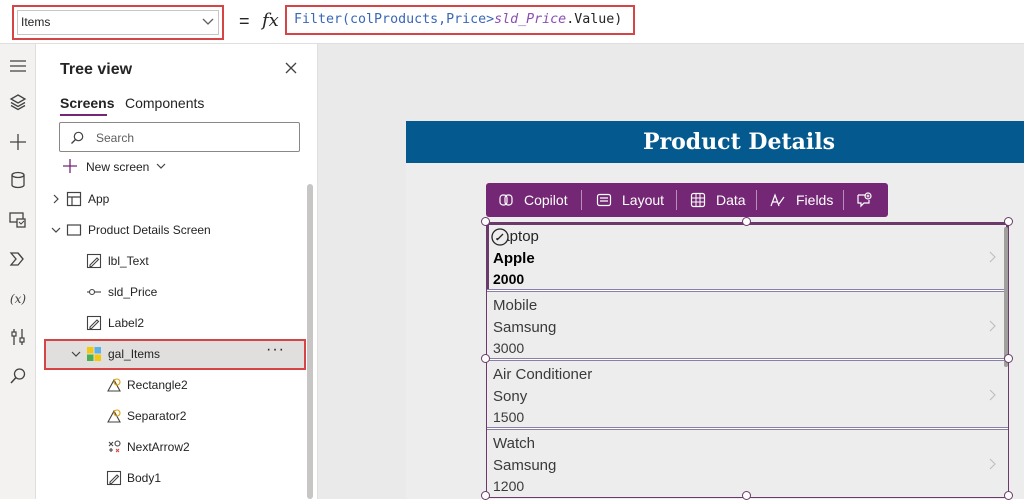 The height and width of the screenshot is (500, 1024). Describe the element at coordinates (115, 138) in the screenshot. I see `search-placeholder: Search` at that location.